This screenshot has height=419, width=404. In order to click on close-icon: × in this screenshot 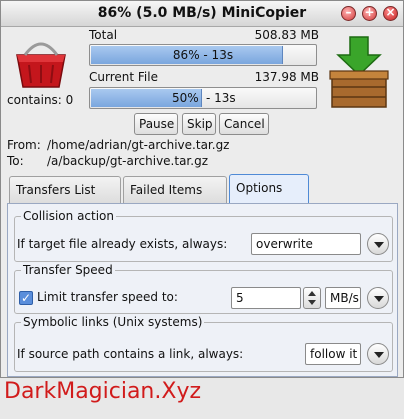, I will do `click(390, 12)`.